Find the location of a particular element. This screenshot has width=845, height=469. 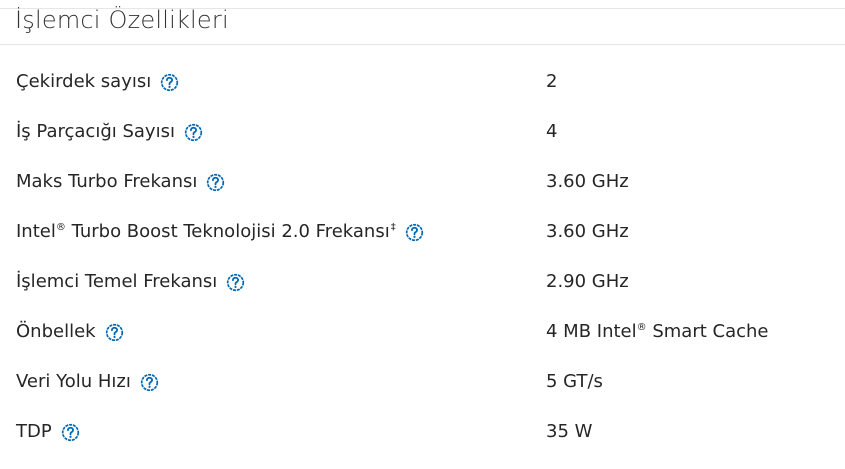

spec-label: Veri Yolu Hızı is located at coordinates (87, 382).